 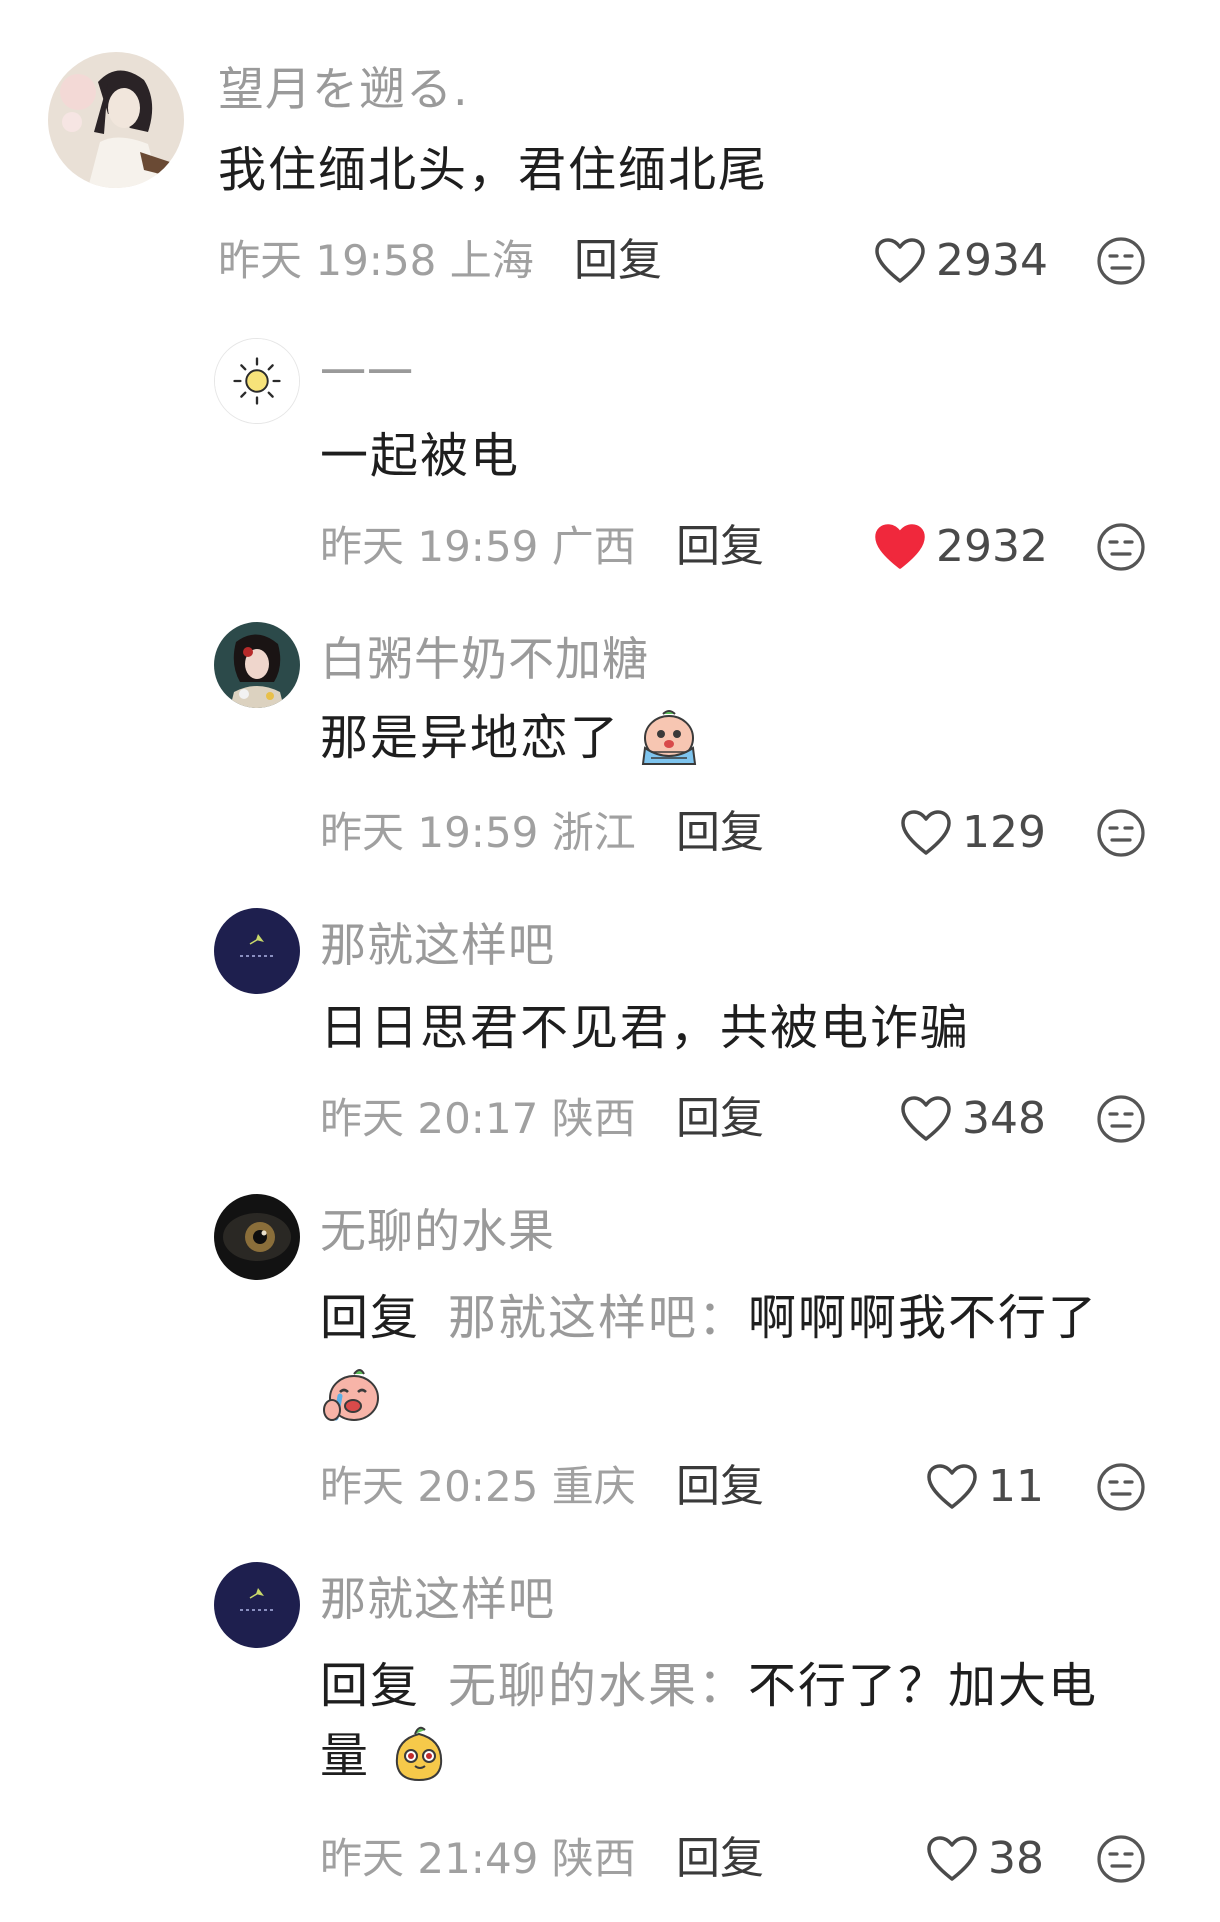 I want to click on comment-text: 日日思君不见君，共被电诈骗, so click(x=645, y=1028).